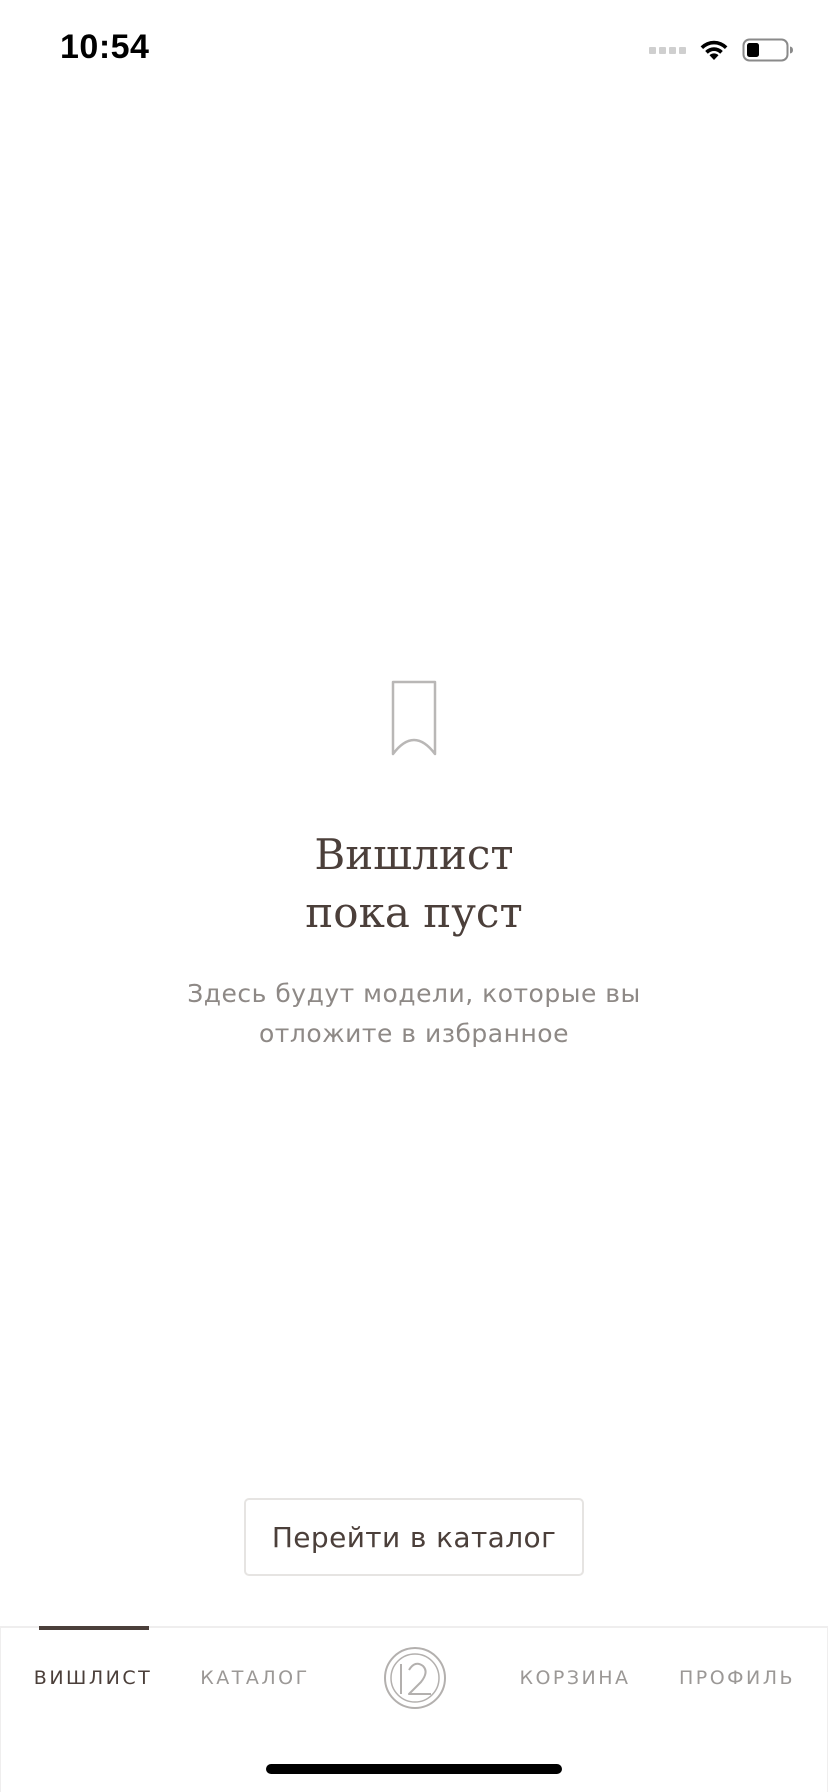 Image resolution: width=828 pixels, height=1792 pixels. I want to click on tab-profile: ПРОФИЛЬ, so click(737, 1678).